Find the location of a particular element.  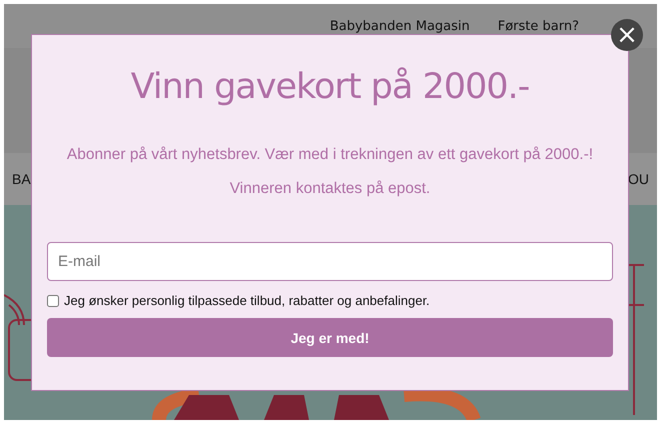

popup-text: Abonner på vårt nyhetsbrev. Vær med i trekningen av ett gavekort på 2000.-! is located at coordinates (330, 155).